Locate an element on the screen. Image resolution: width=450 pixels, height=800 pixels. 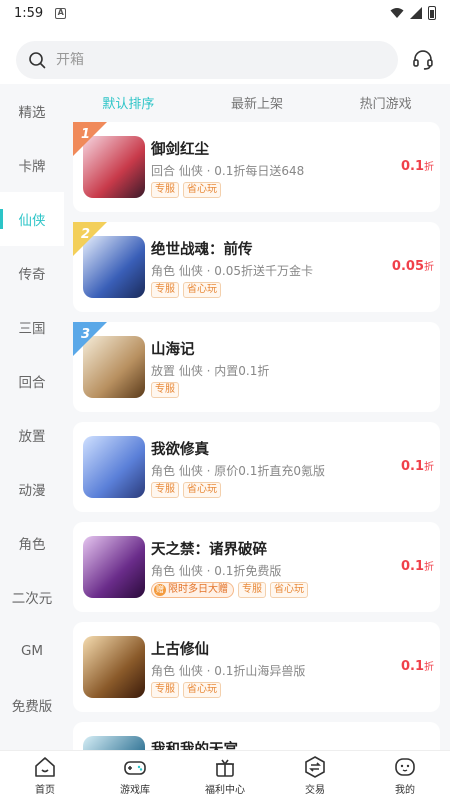
tag-list: 赠限时多日大赠 专服 省心玩 is located at coordinates (229, 590).